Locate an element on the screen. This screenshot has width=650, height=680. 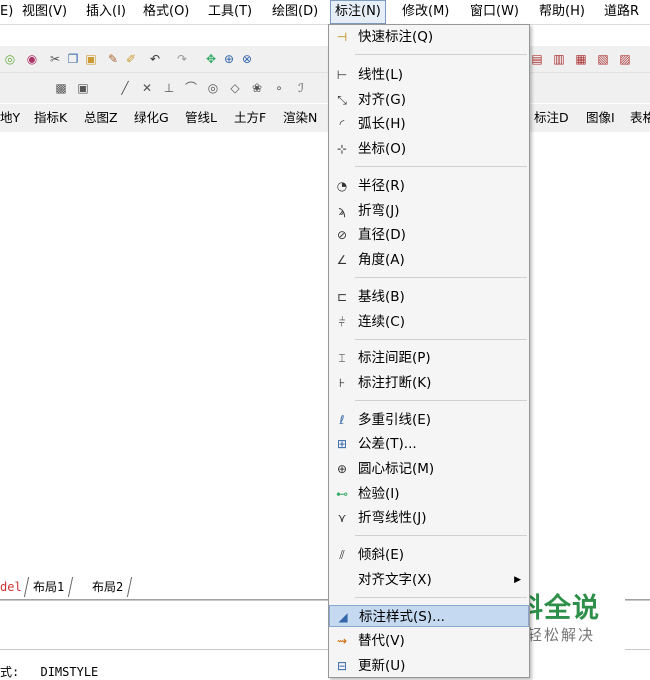
quick-dim-icon: ⊣ is located at coordinates (342, 37).